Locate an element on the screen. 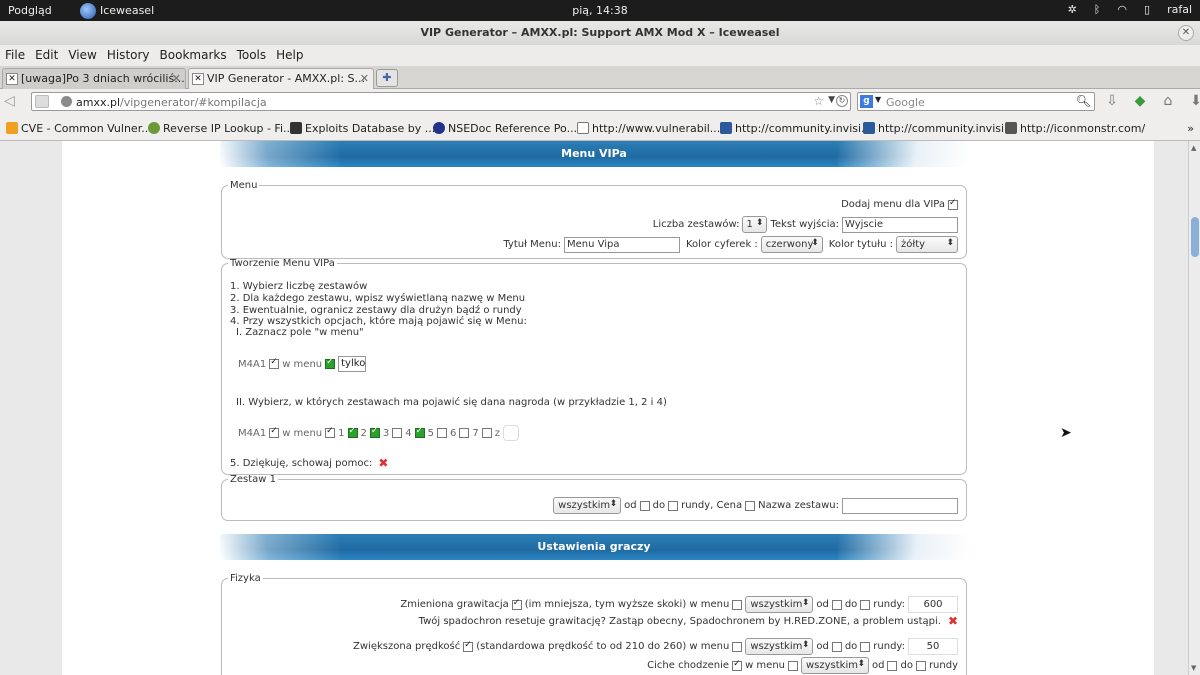 Image resolution: width=1200 pixels, height=675 pixels. url-dropdown-icon: ▼ is located at coordinates (831, 100).